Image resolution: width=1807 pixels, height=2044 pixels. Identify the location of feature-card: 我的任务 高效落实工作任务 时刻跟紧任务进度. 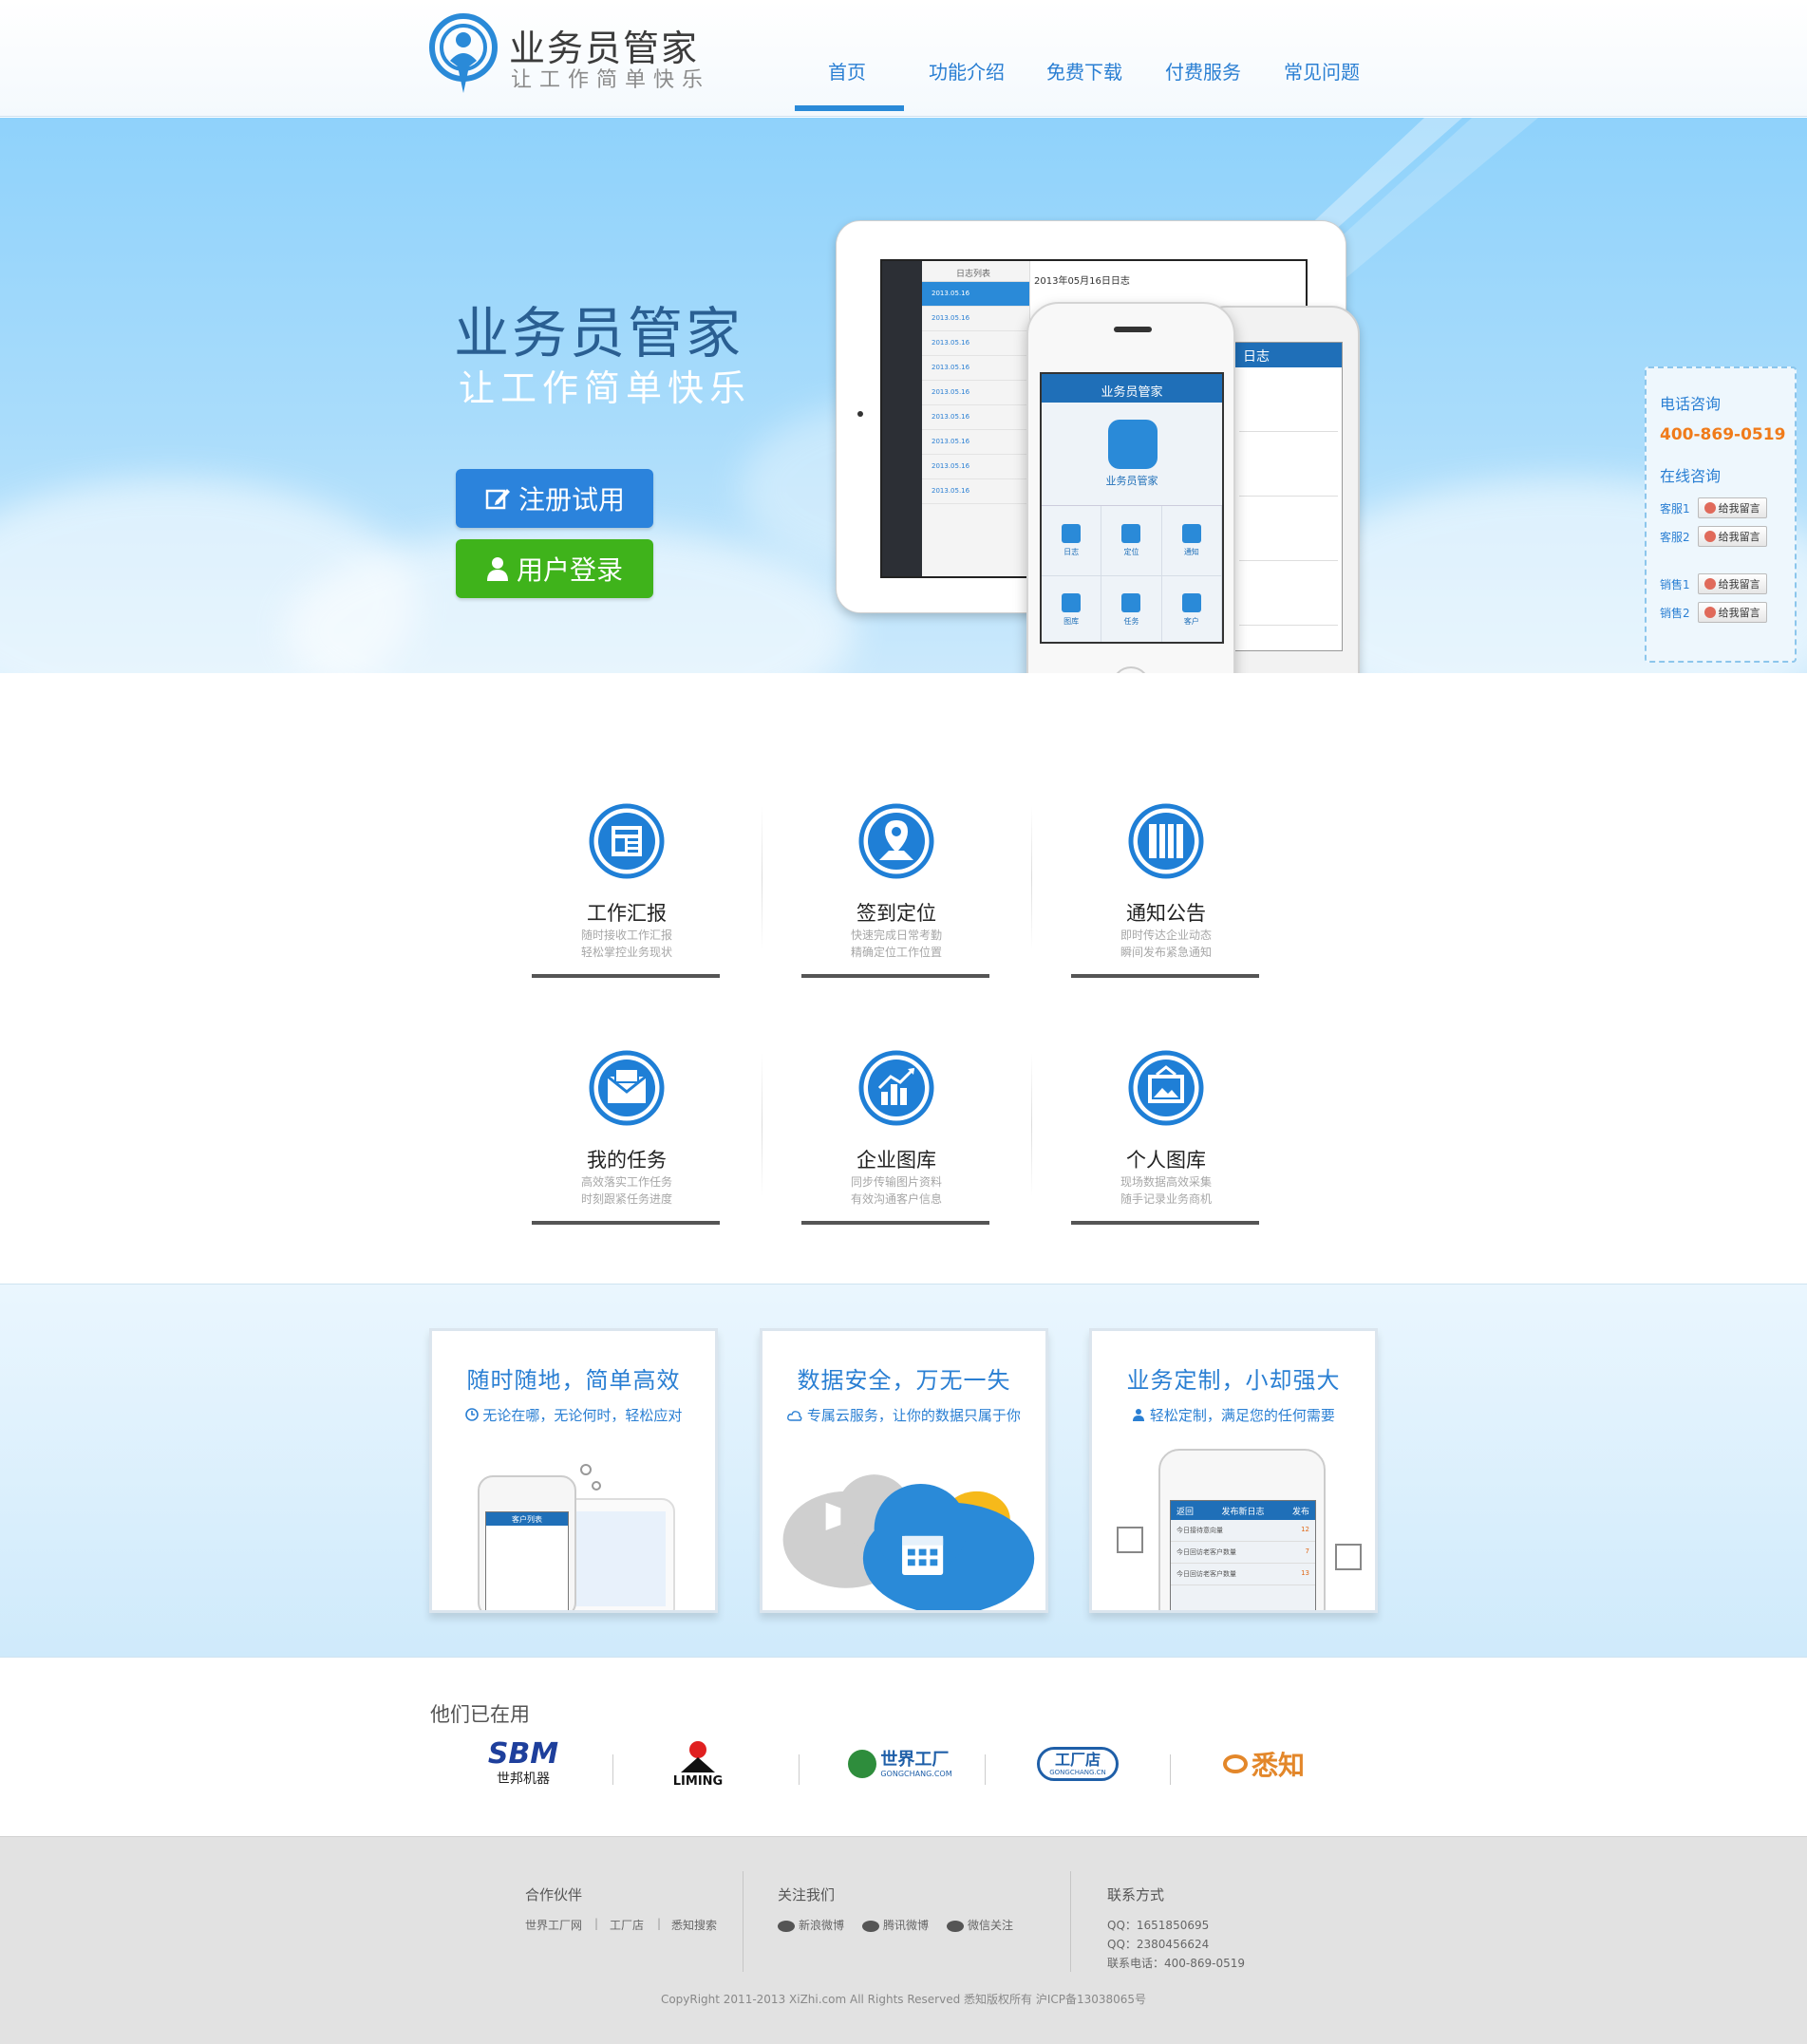
(627, 1145).